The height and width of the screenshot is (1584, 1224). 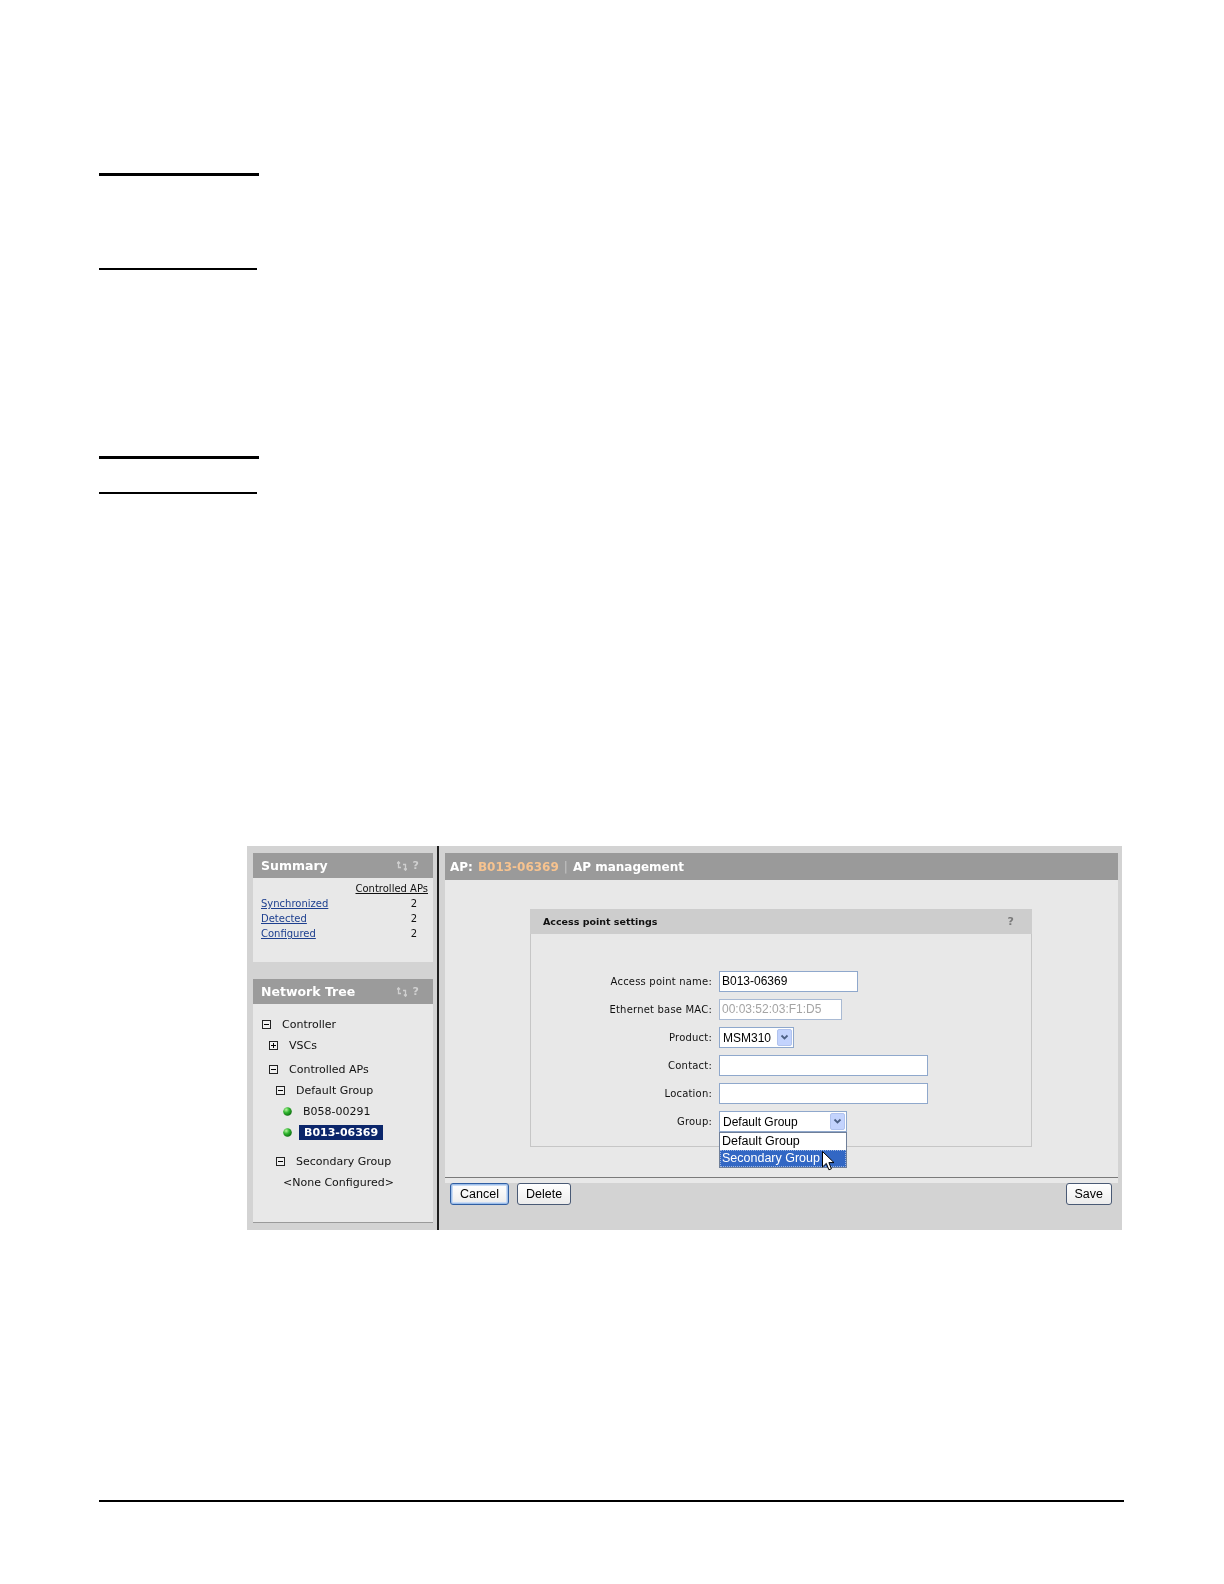 I want to click on tree-item: VSCs, so click(x=303, y=1045).